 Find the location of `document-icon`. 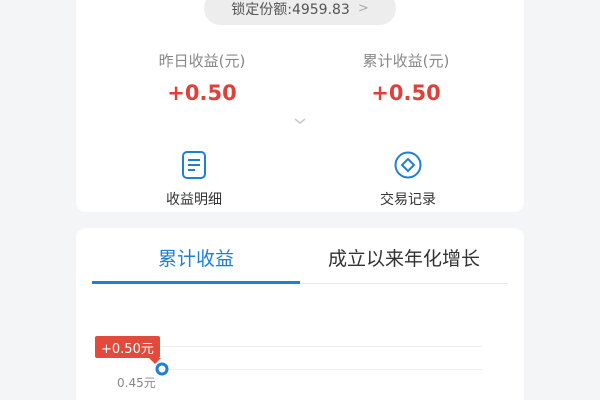

document-icon is located at coordinates (194, 165).